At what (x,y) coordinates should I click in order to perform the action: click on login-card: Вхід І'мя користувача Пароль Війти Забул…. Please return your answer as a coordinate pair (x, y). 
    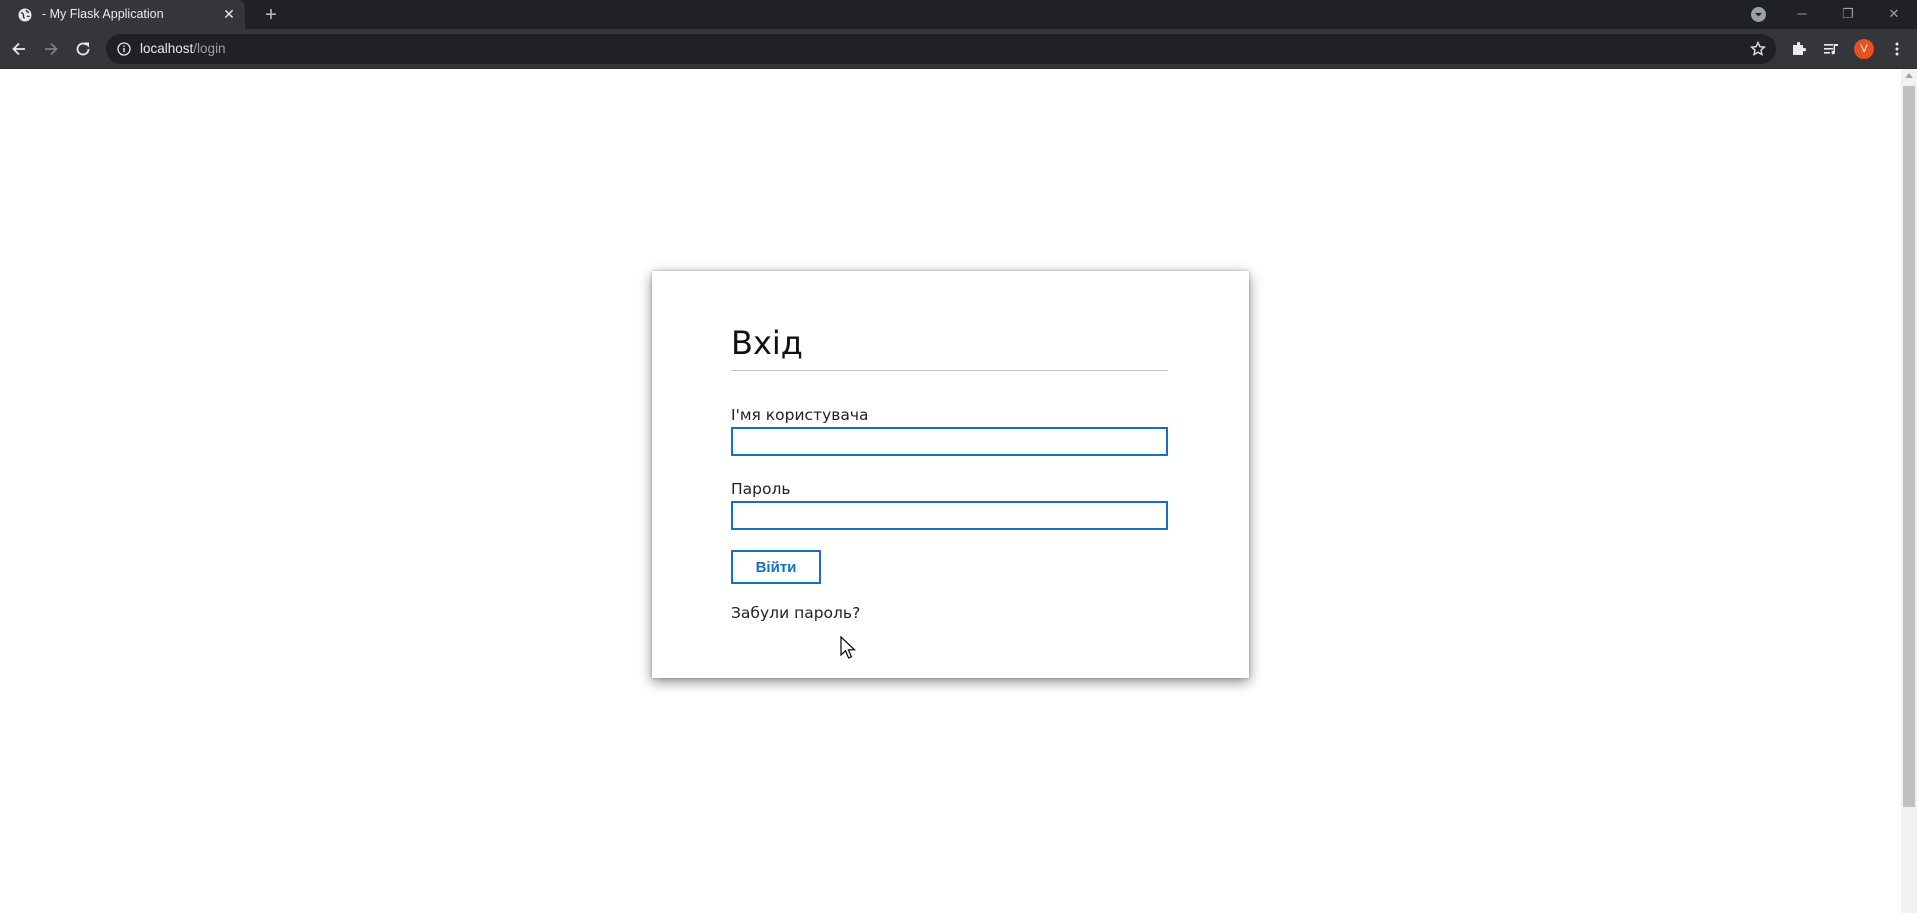
    Looking at the image, I should click on (950, 474).